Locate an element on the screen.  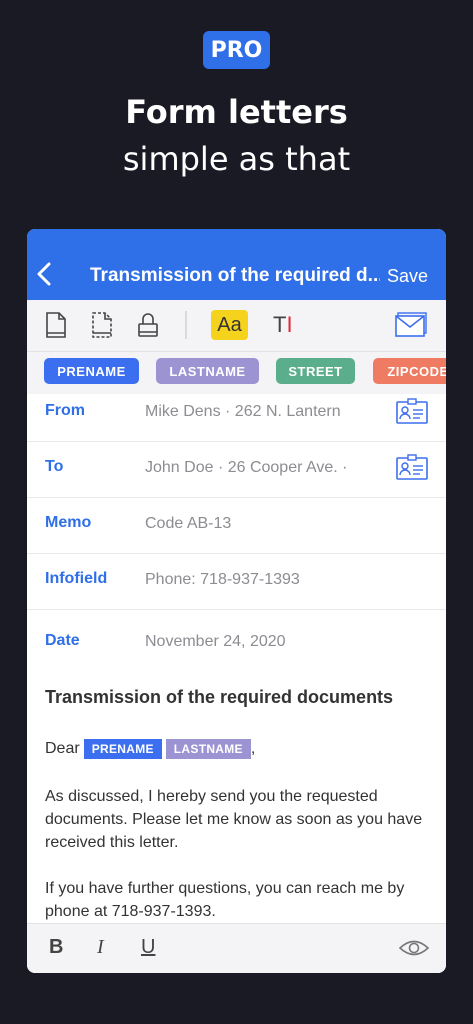
field-value: Phone: 718-937-1393 is located at coordinates (222, 579).